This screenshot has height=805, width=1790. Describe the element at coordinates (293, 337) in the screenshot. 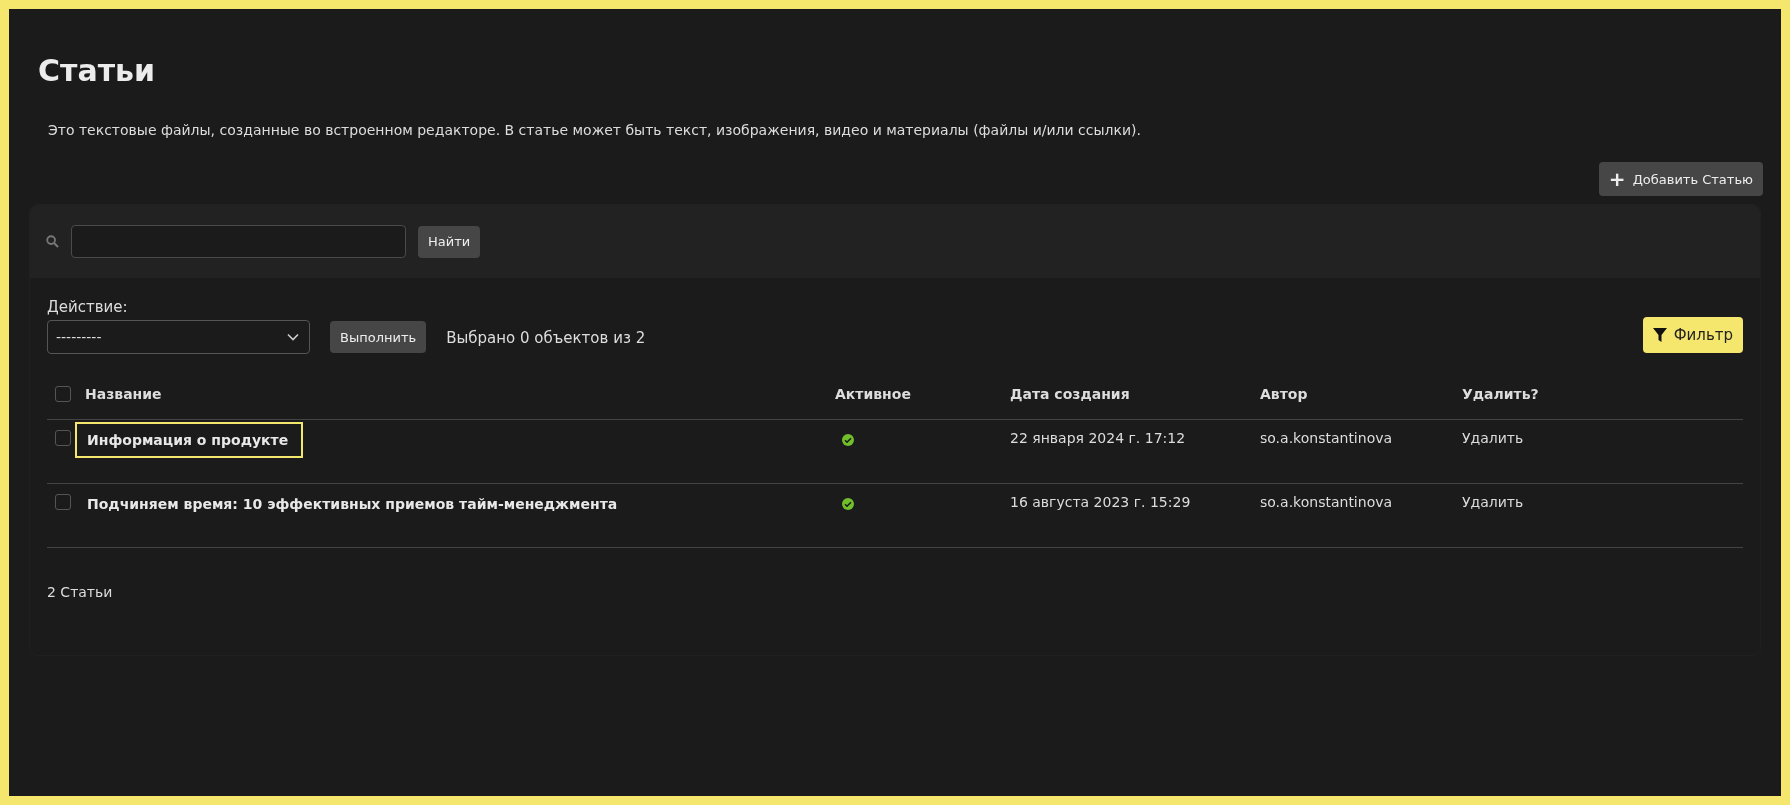

I see `chevron-down-icon` at that location.